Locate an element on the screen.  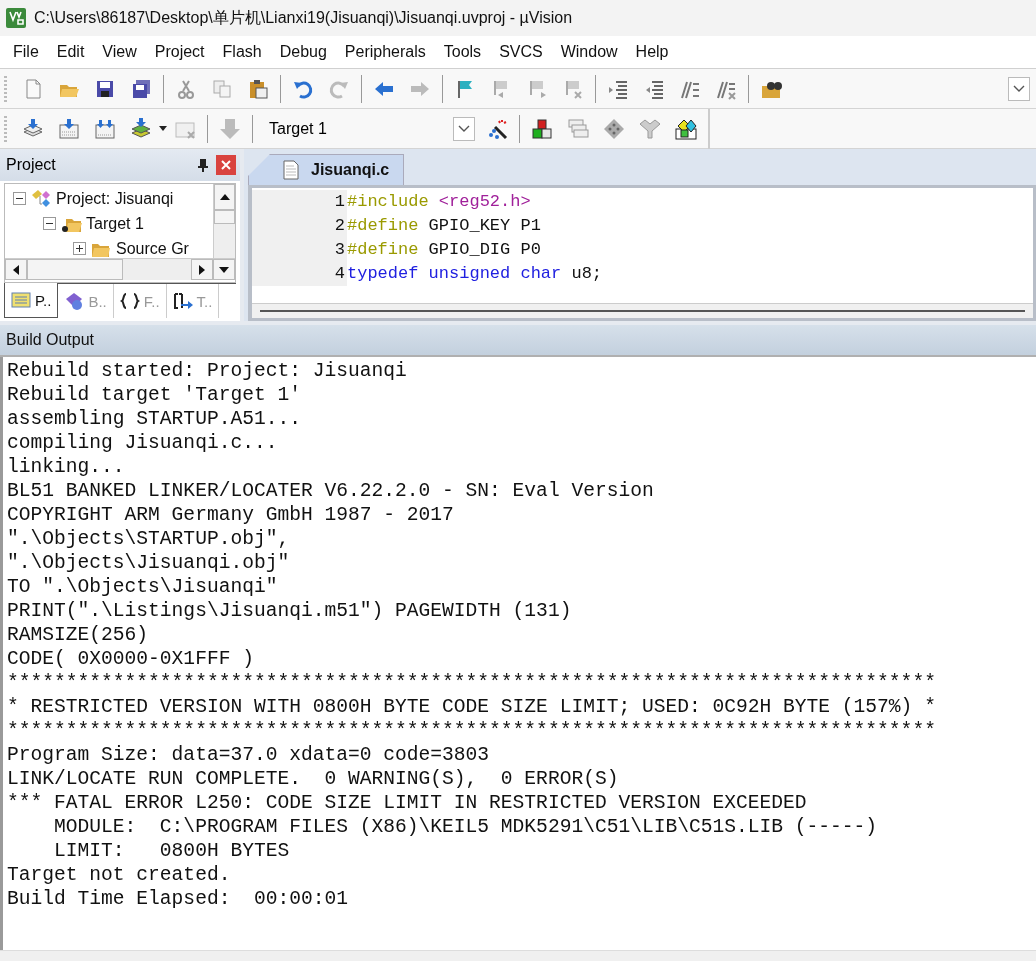
grid-down-arrow-icon is located at coordinates (69, 128).